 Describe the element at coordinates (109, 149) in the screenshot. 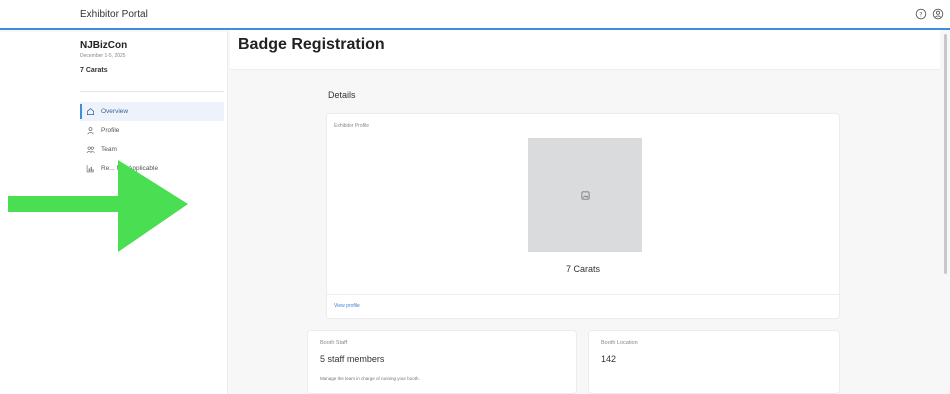

I see `sidebar-item-label: Team` at that location.